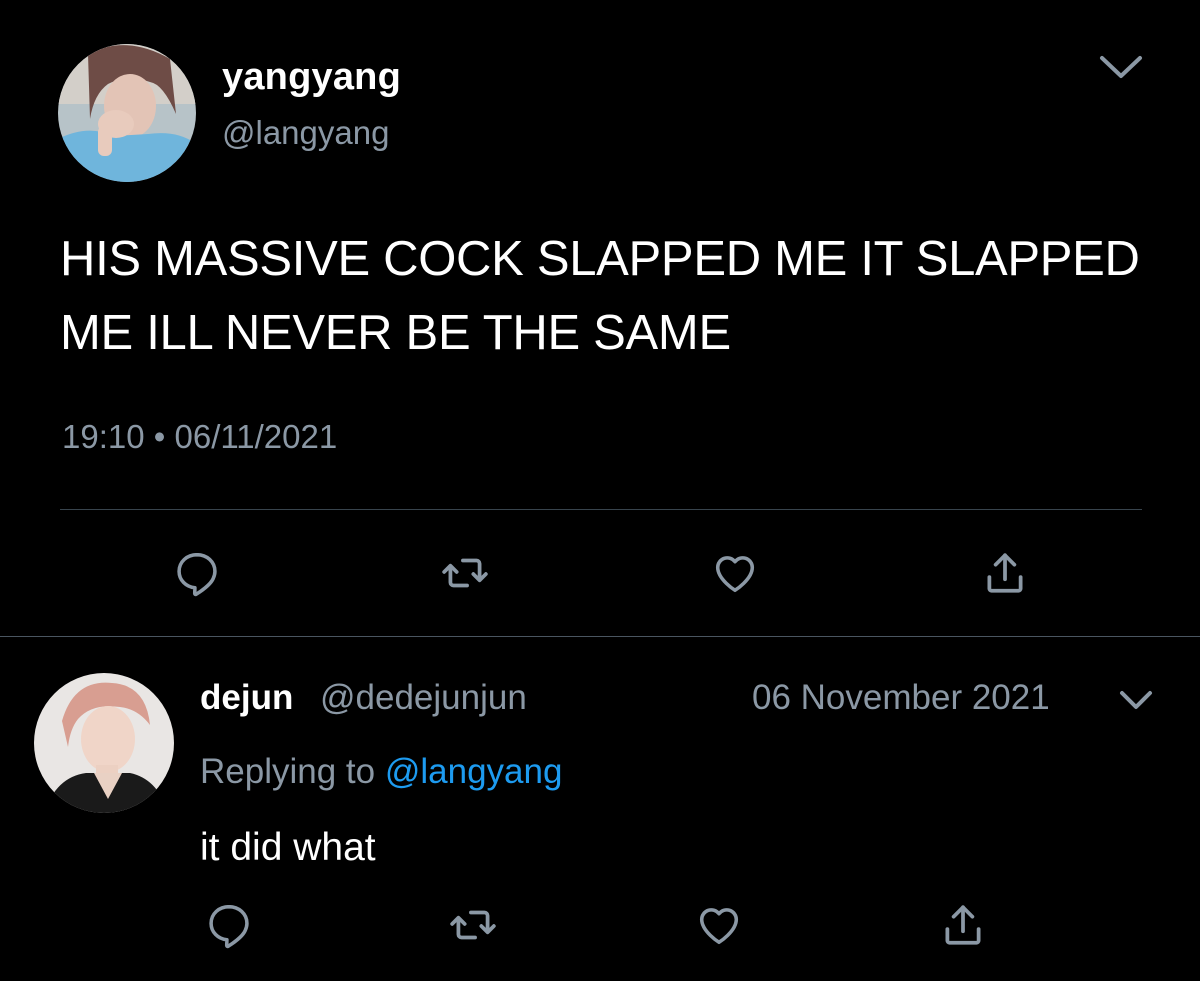 Image resolution: width=1200 pixels, height=981 pixels. I want to click on divider, so click(601, 509).